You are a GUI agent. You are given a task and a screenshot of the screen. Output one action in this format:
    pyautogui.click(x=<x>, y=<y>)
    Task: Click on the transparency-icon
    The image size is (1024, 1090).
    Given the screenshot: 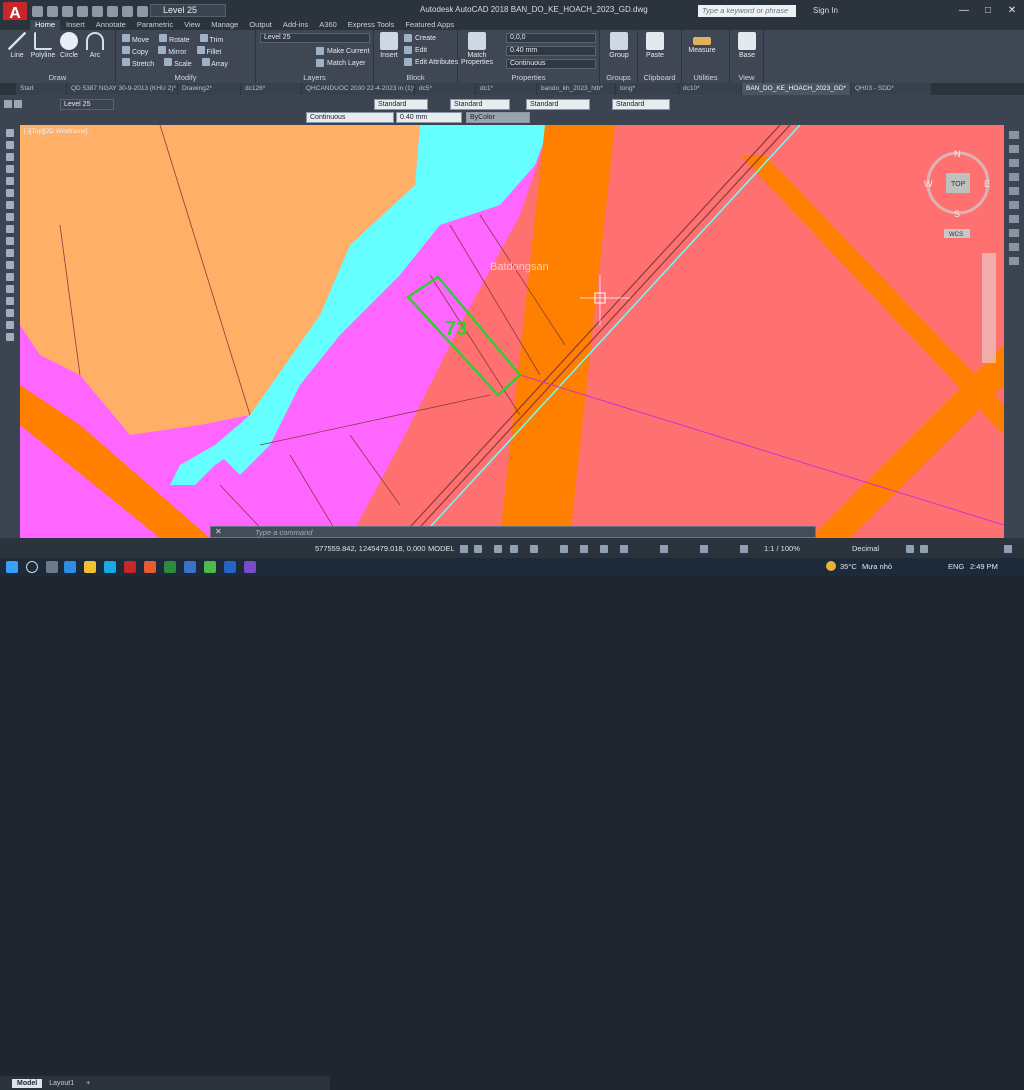 What is the action you would take?
    pyautogui.click(x=604, y=549)
    